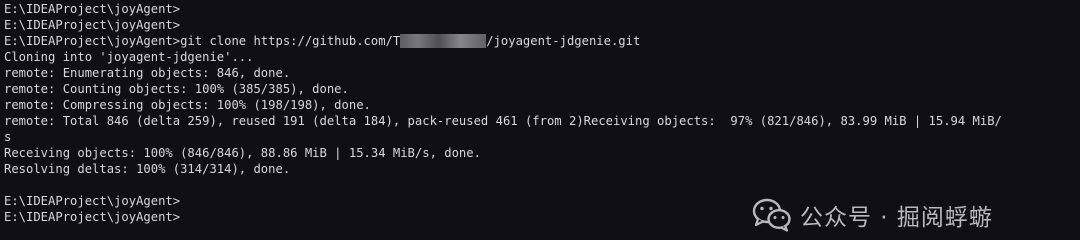  Describe the element at coordinates (771, 215) in the screenshot. I see `wechat-icon` at that location.